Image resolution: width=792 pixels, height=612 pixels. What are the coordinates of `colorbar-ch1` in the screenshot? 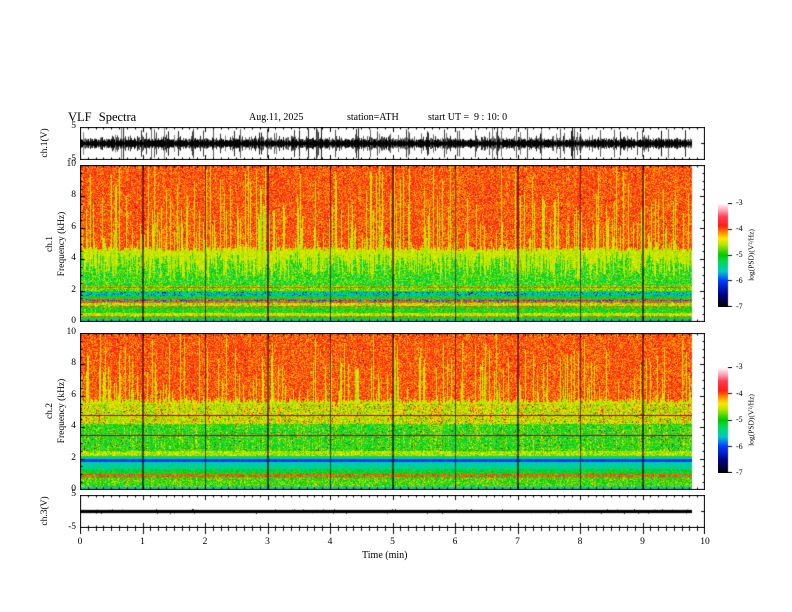 It's located at (725, 255).